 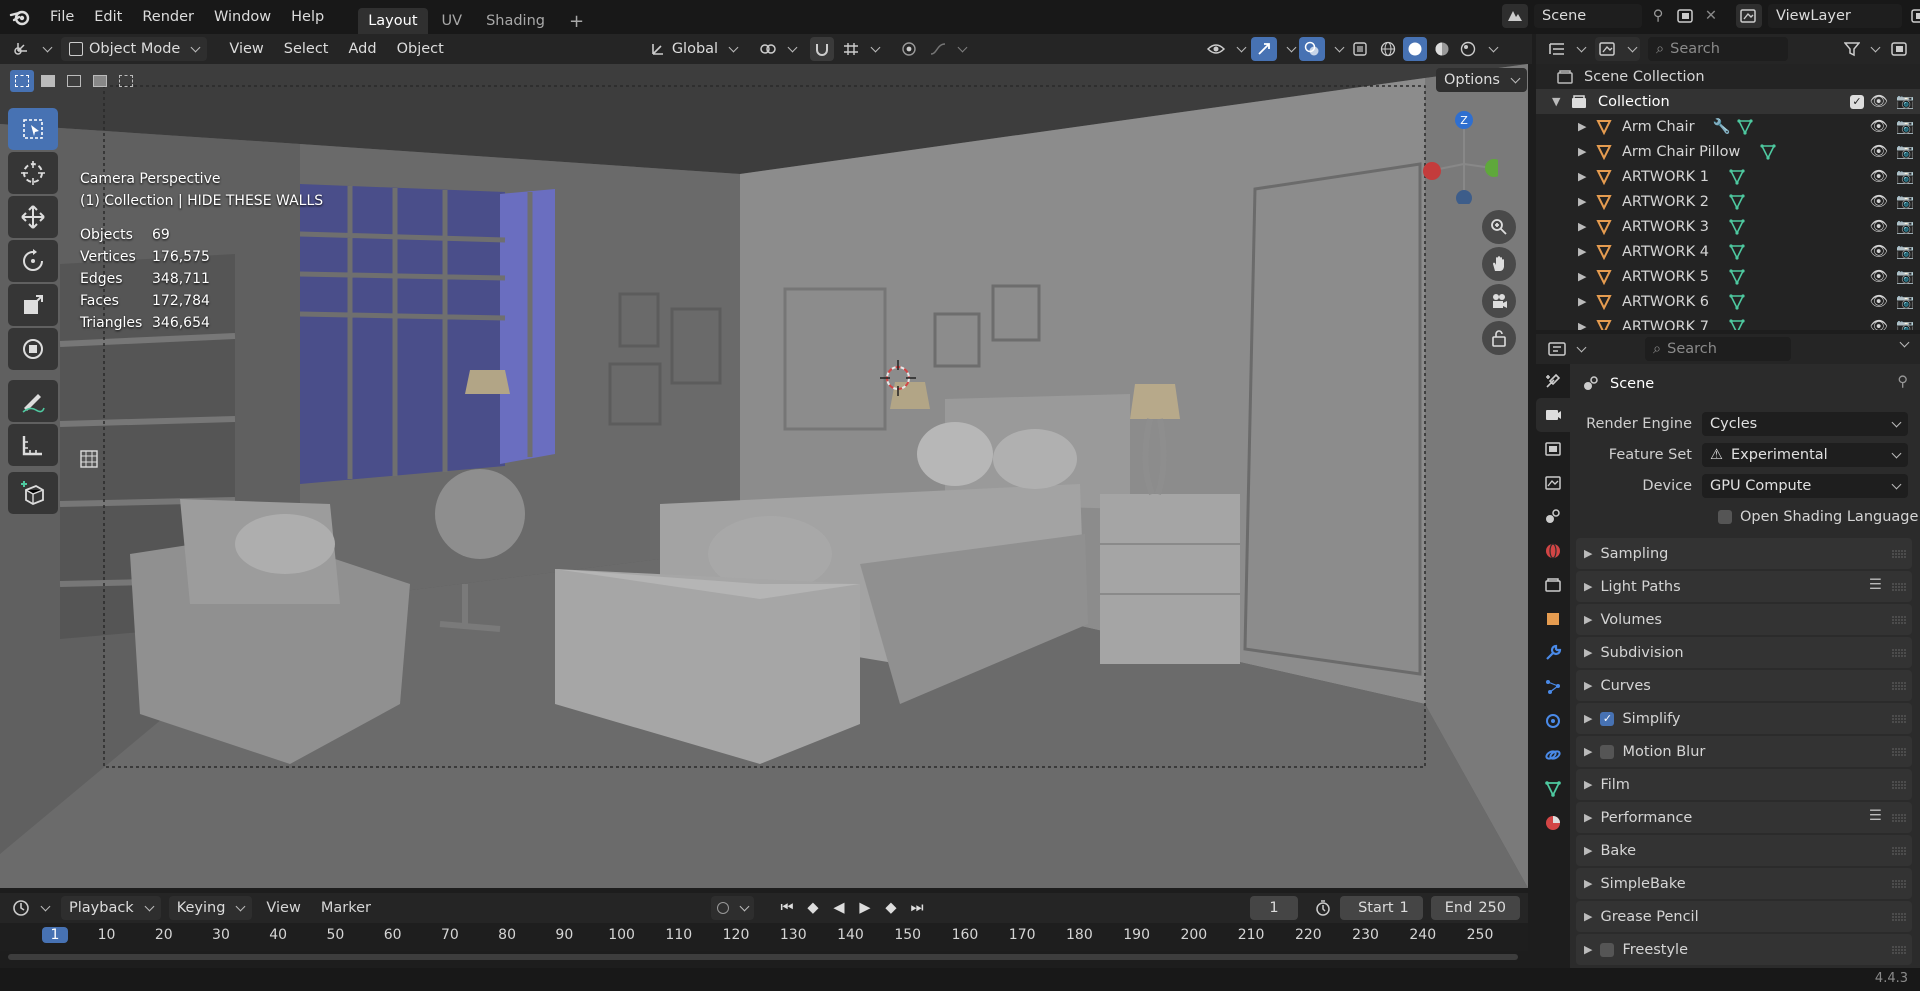 What do you see at coordinates (1722, 126) in the screenshot?
I see `modifier-wrench-icon: 🔧` at bounding box center [1722, 126].